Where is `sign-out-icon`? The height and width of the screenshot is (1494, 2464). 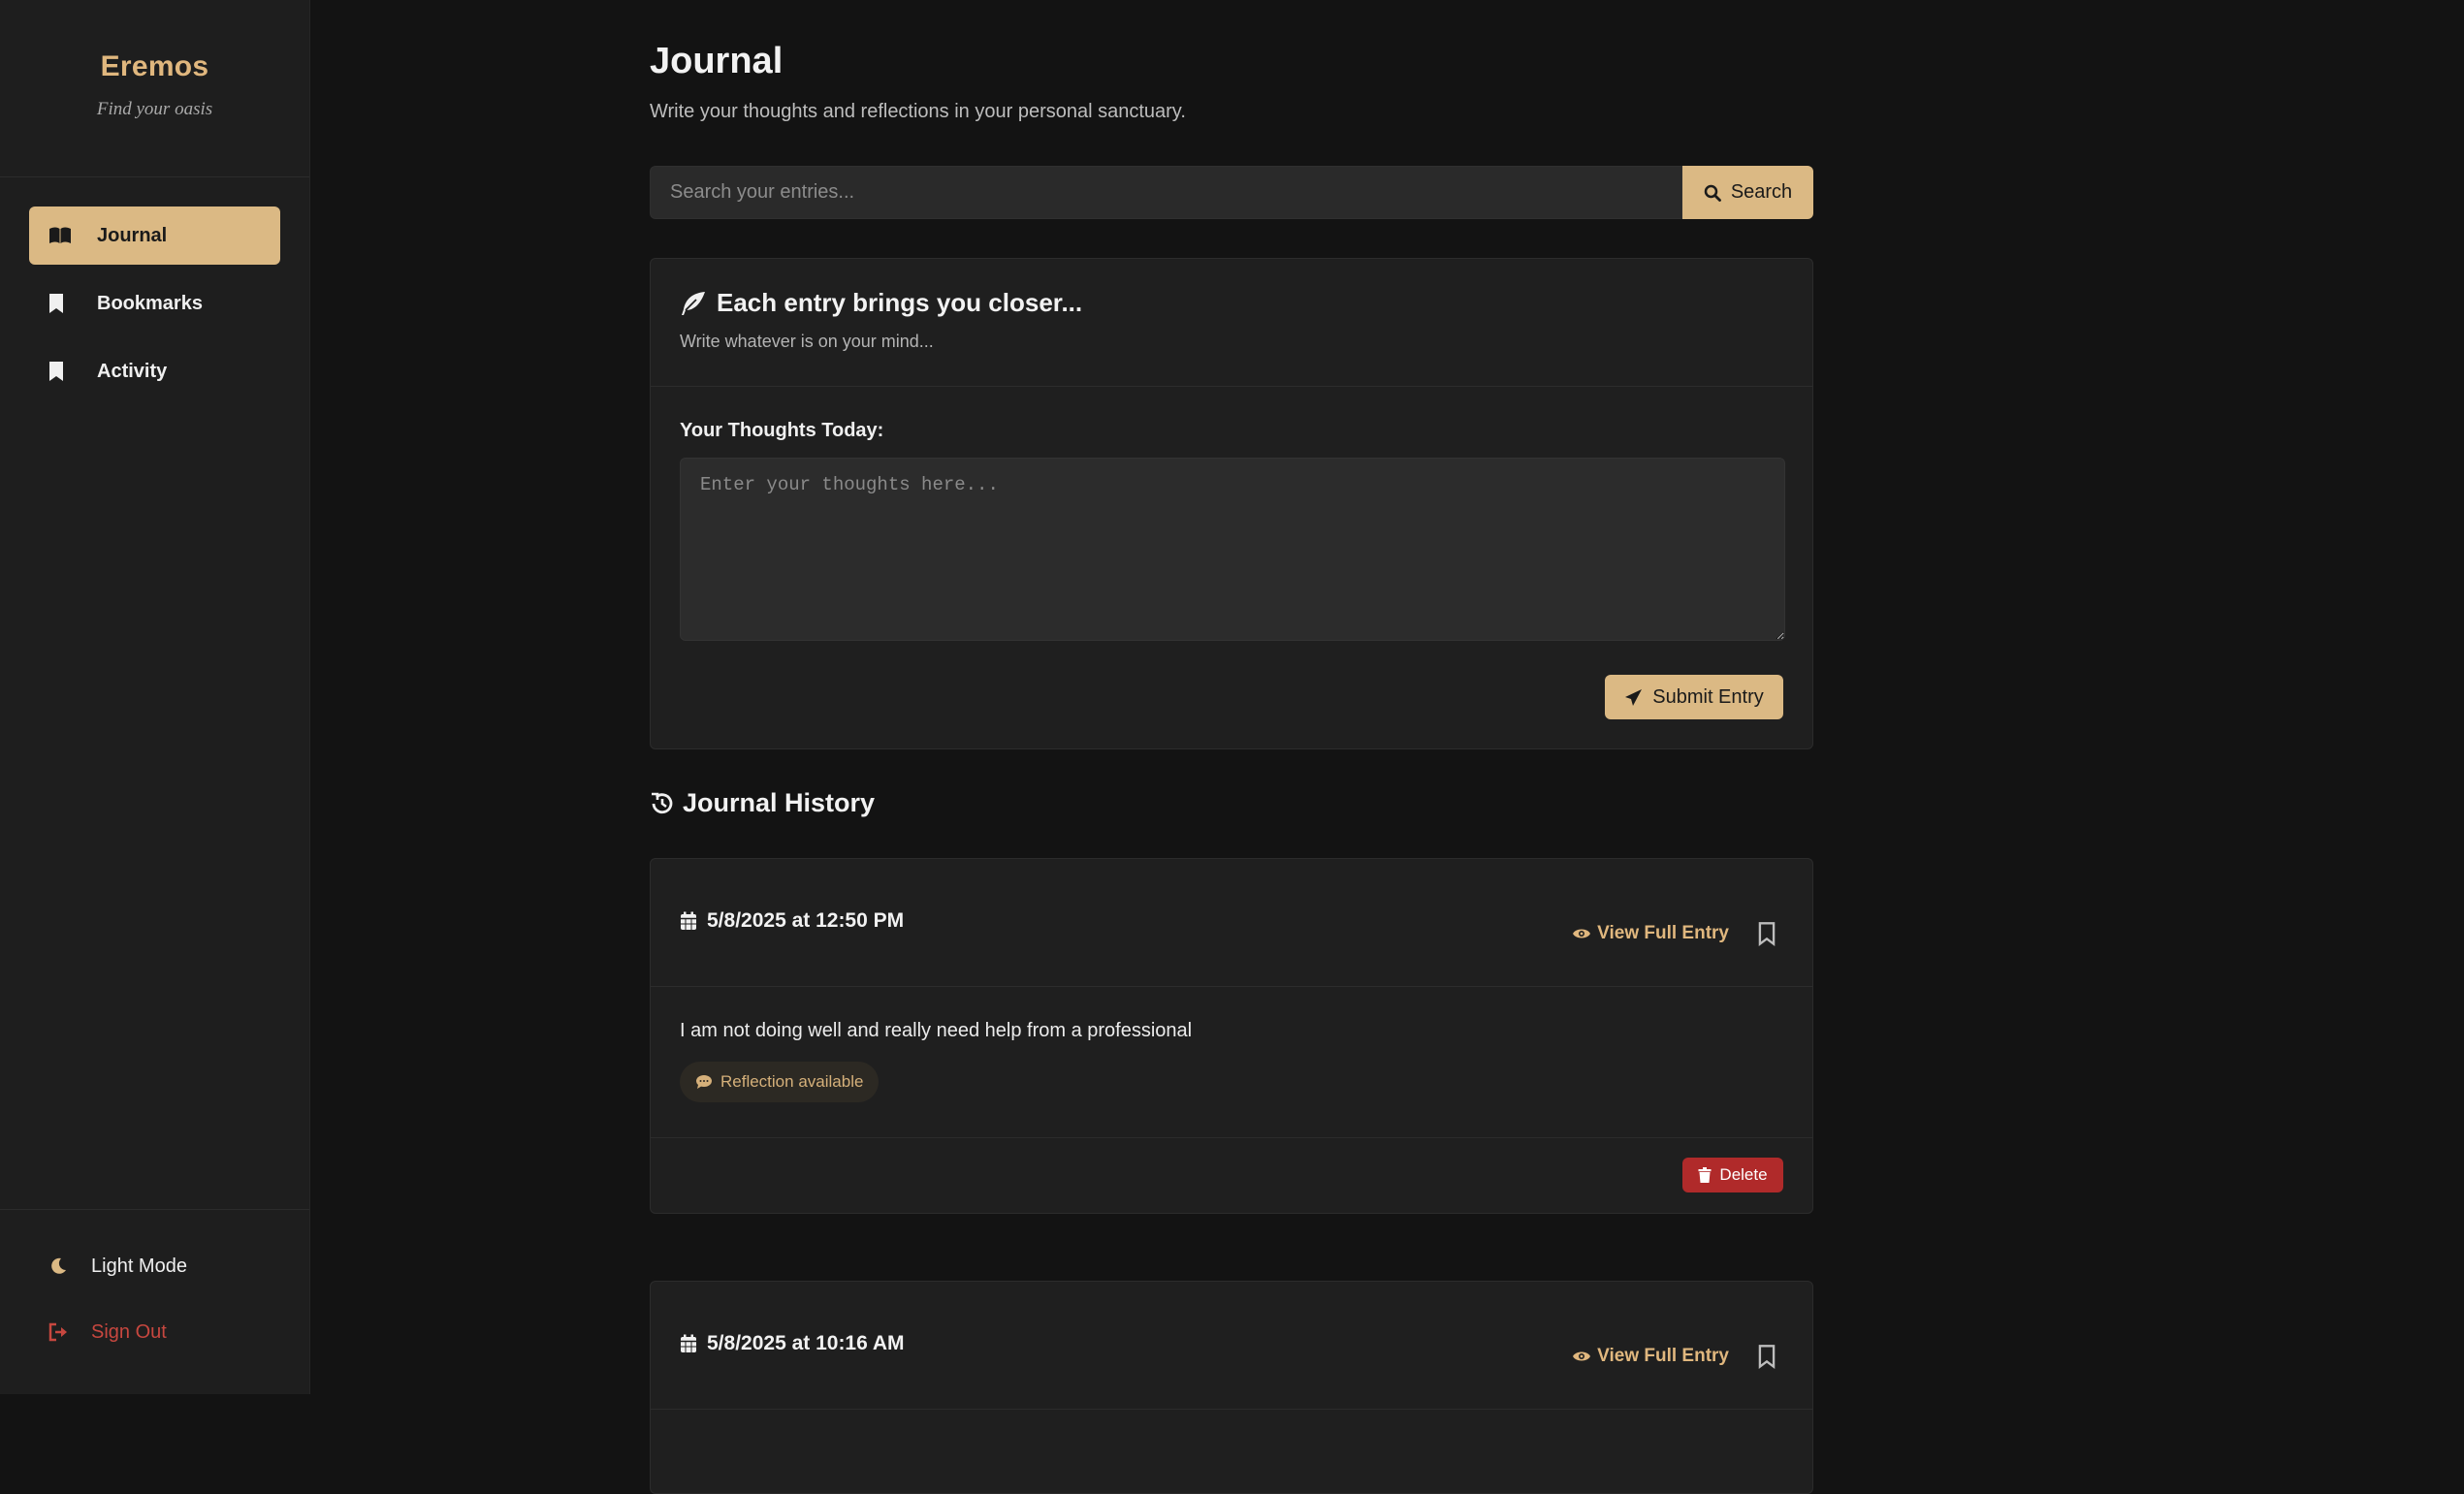
sign-out-icon is located at coordinates (62, 1332).